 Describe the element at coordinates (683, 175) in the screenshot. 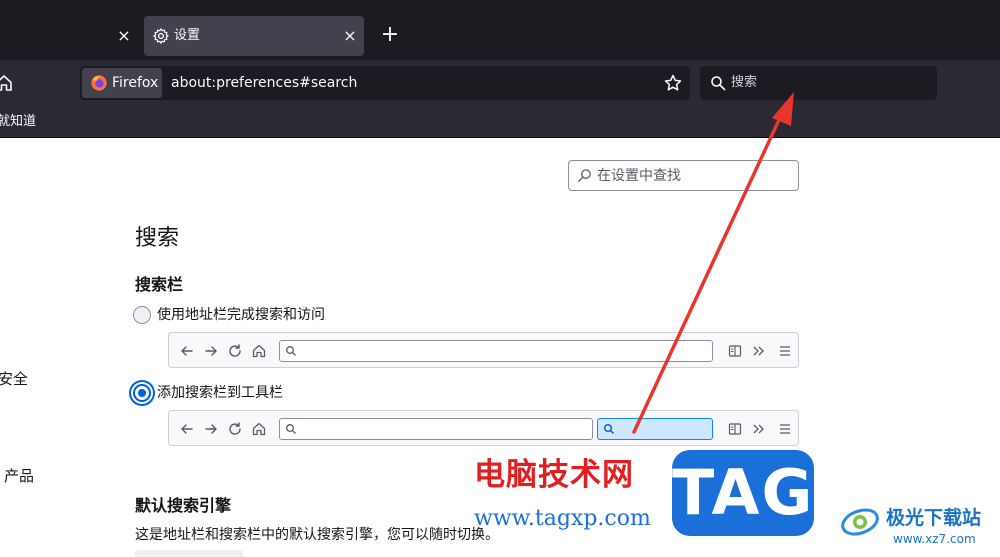

I see `find-in-settings-input: 在设置中查找` at that location.